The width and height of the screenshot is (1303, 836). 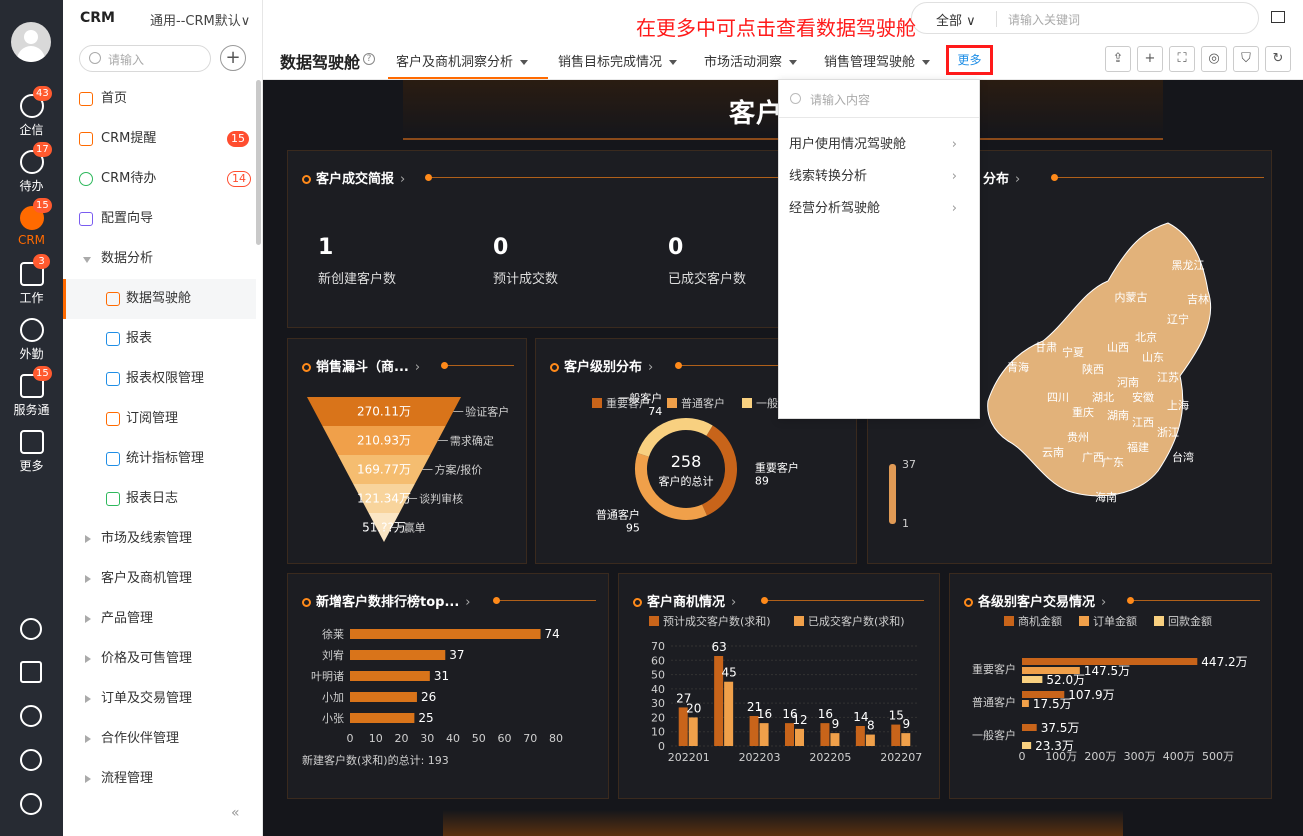 I want to click on pie-value: 89, so click(x=762, y=480).